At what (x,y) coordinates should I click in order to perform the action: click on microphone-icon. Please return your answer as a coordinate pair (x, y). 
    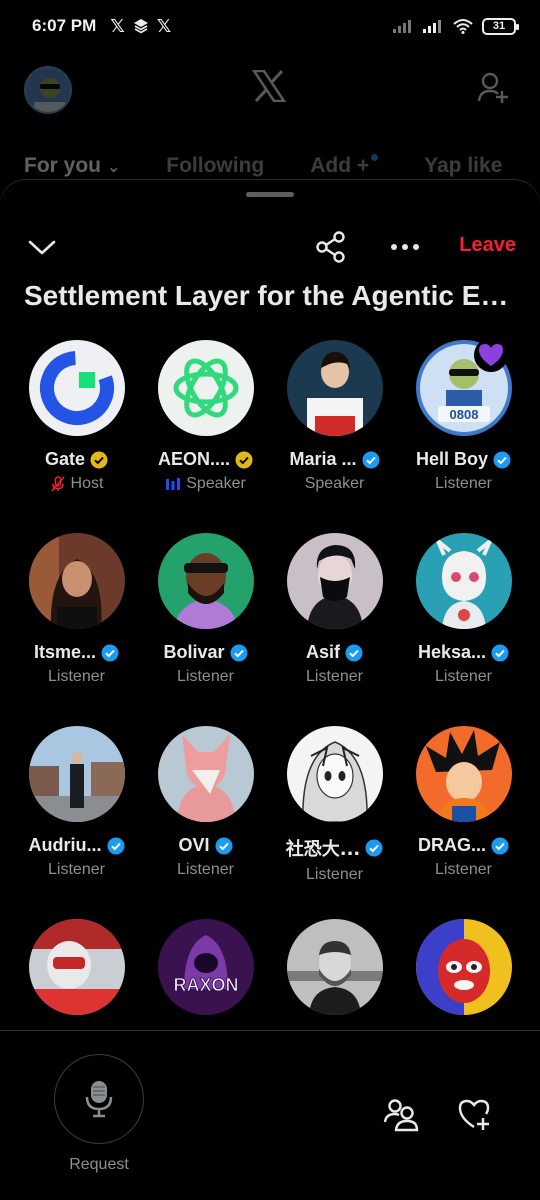
    Looking at the image, I should click on (99, 1099).